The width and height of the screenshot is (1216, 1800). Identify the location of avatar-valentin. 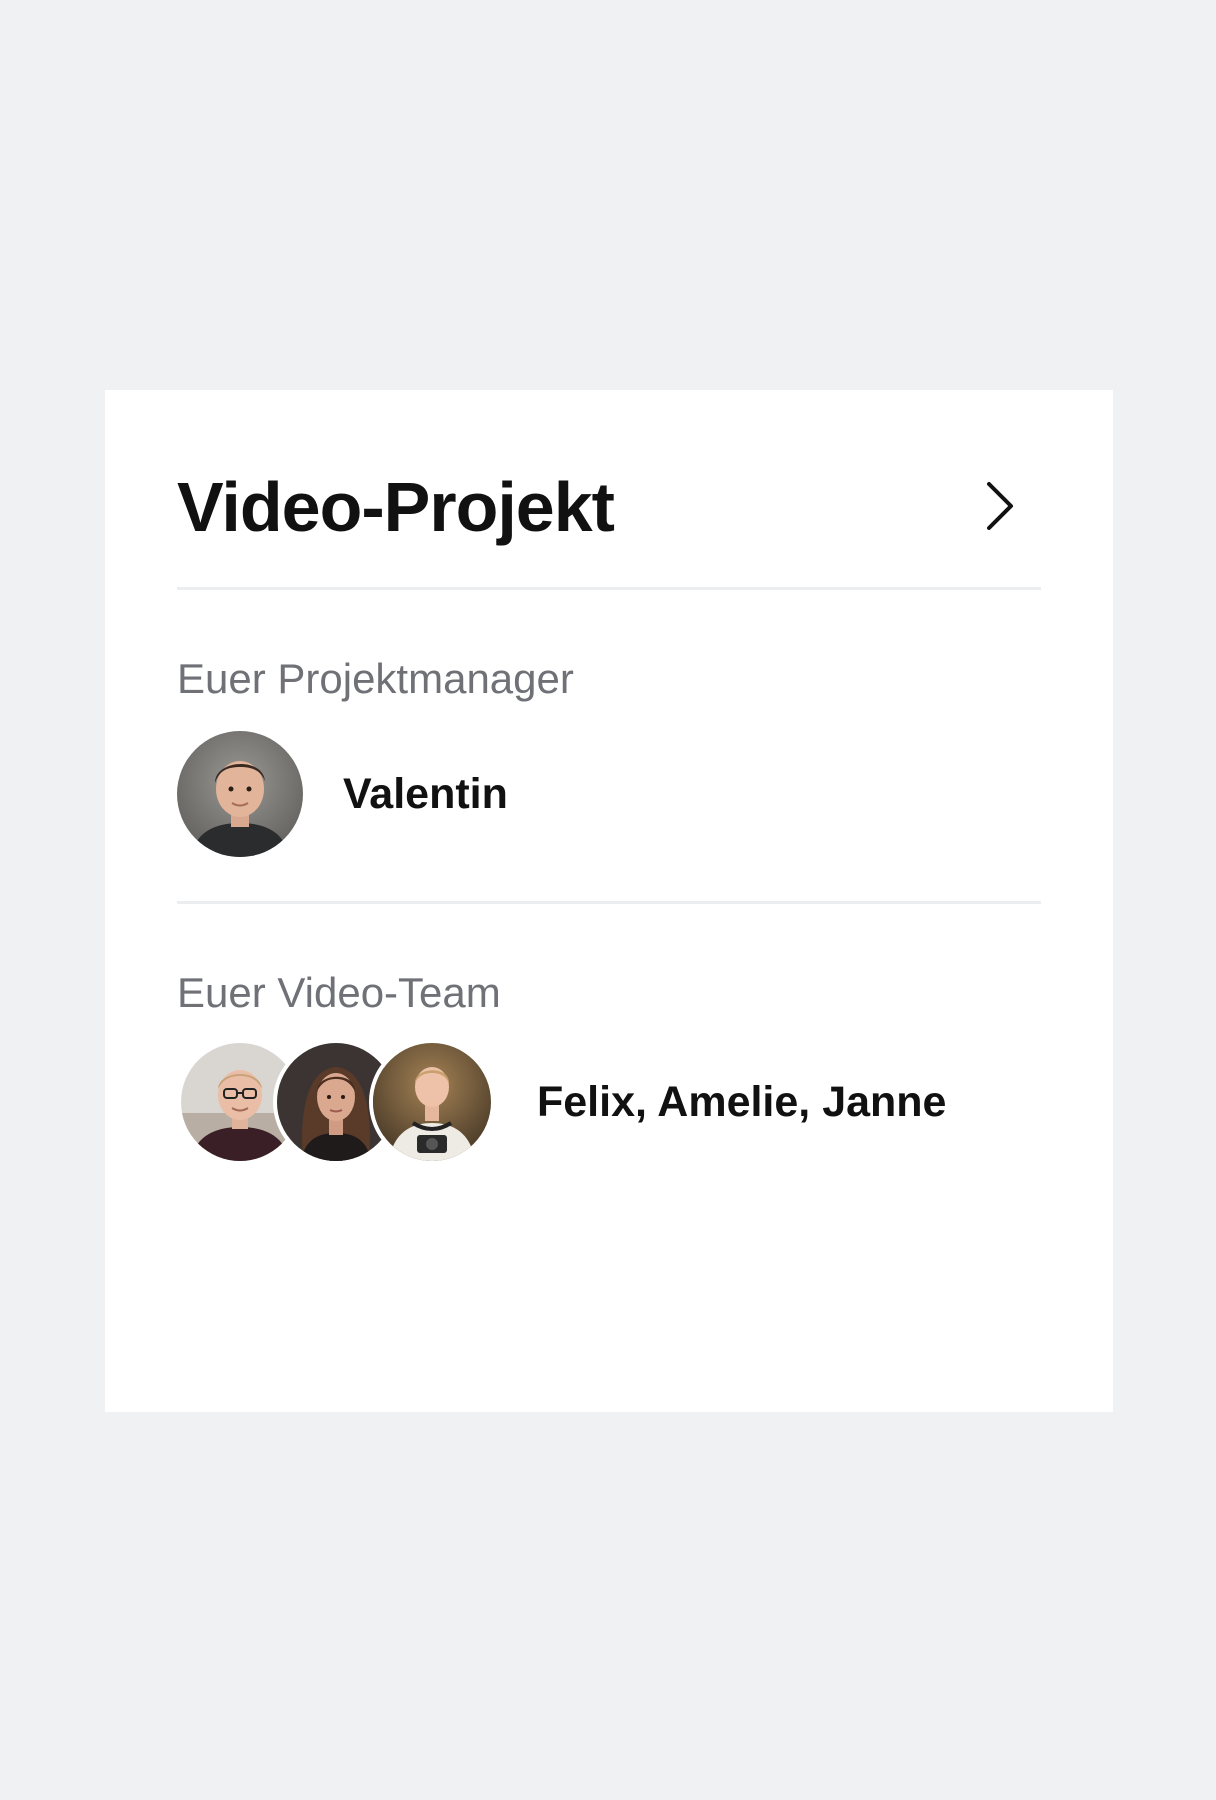
(240, 794).